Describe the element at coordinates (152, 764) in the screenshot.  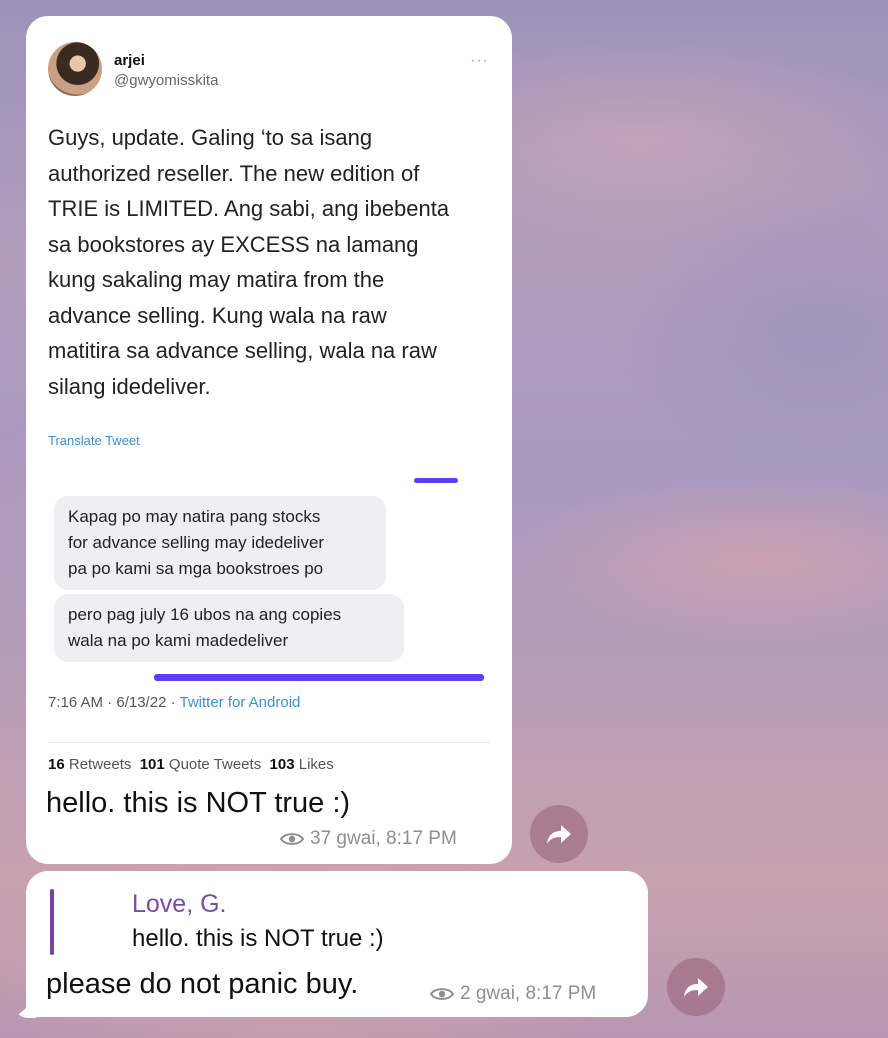
I see `quotes-count: 101` at that location.